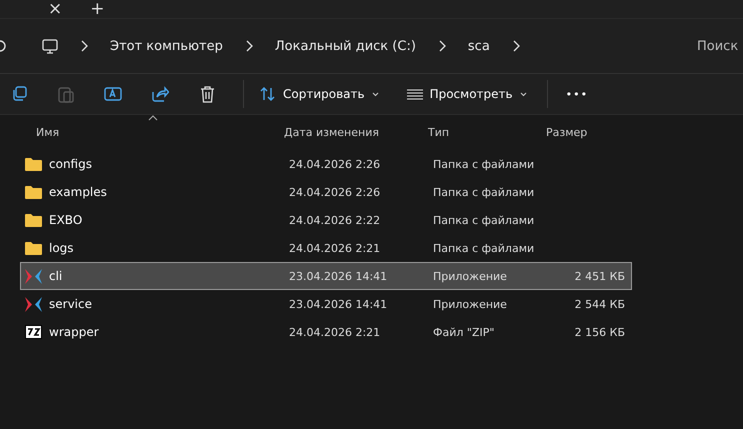 The image size is (743, 429). Describe the element at coordinates (345, 46) in the screenshot. I see `breadcrumb-item: Локальный диск (C:)` at that location.